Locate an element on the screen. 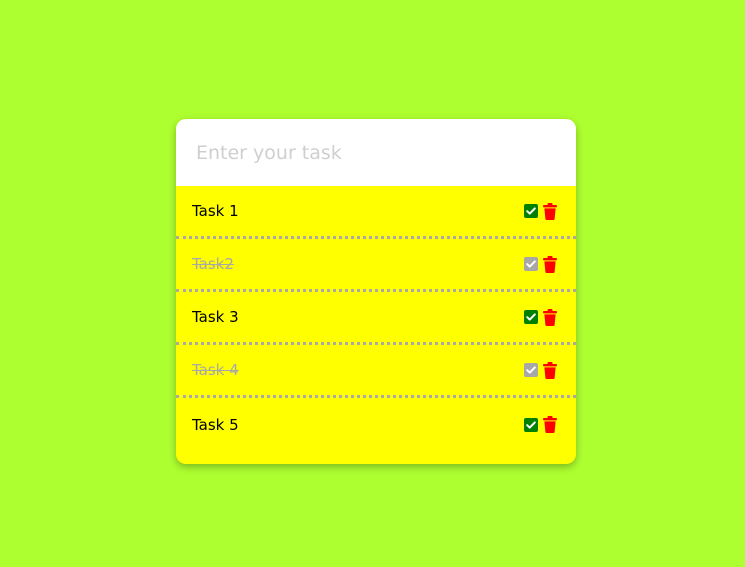 The image size is (745, 567). task-label: Task 3 is located at coordinates (215, 317).